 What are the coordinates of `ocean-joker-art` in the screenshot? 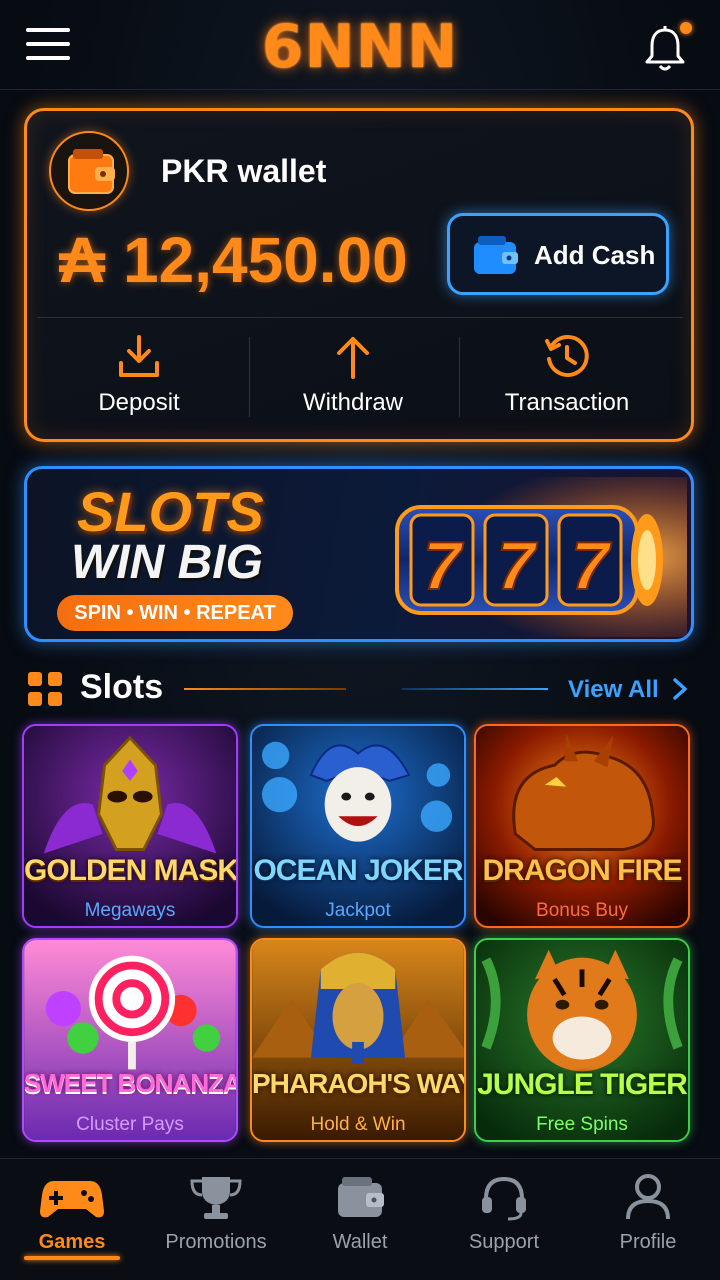 It's located at (358, 826).